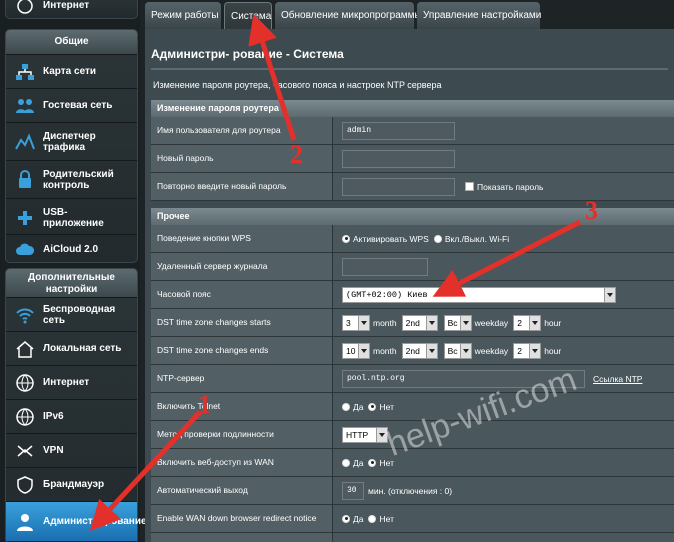 The image size is (674, 542). I want to click on sidebar-item-lan: Локальная сеть, so click(71, 348).